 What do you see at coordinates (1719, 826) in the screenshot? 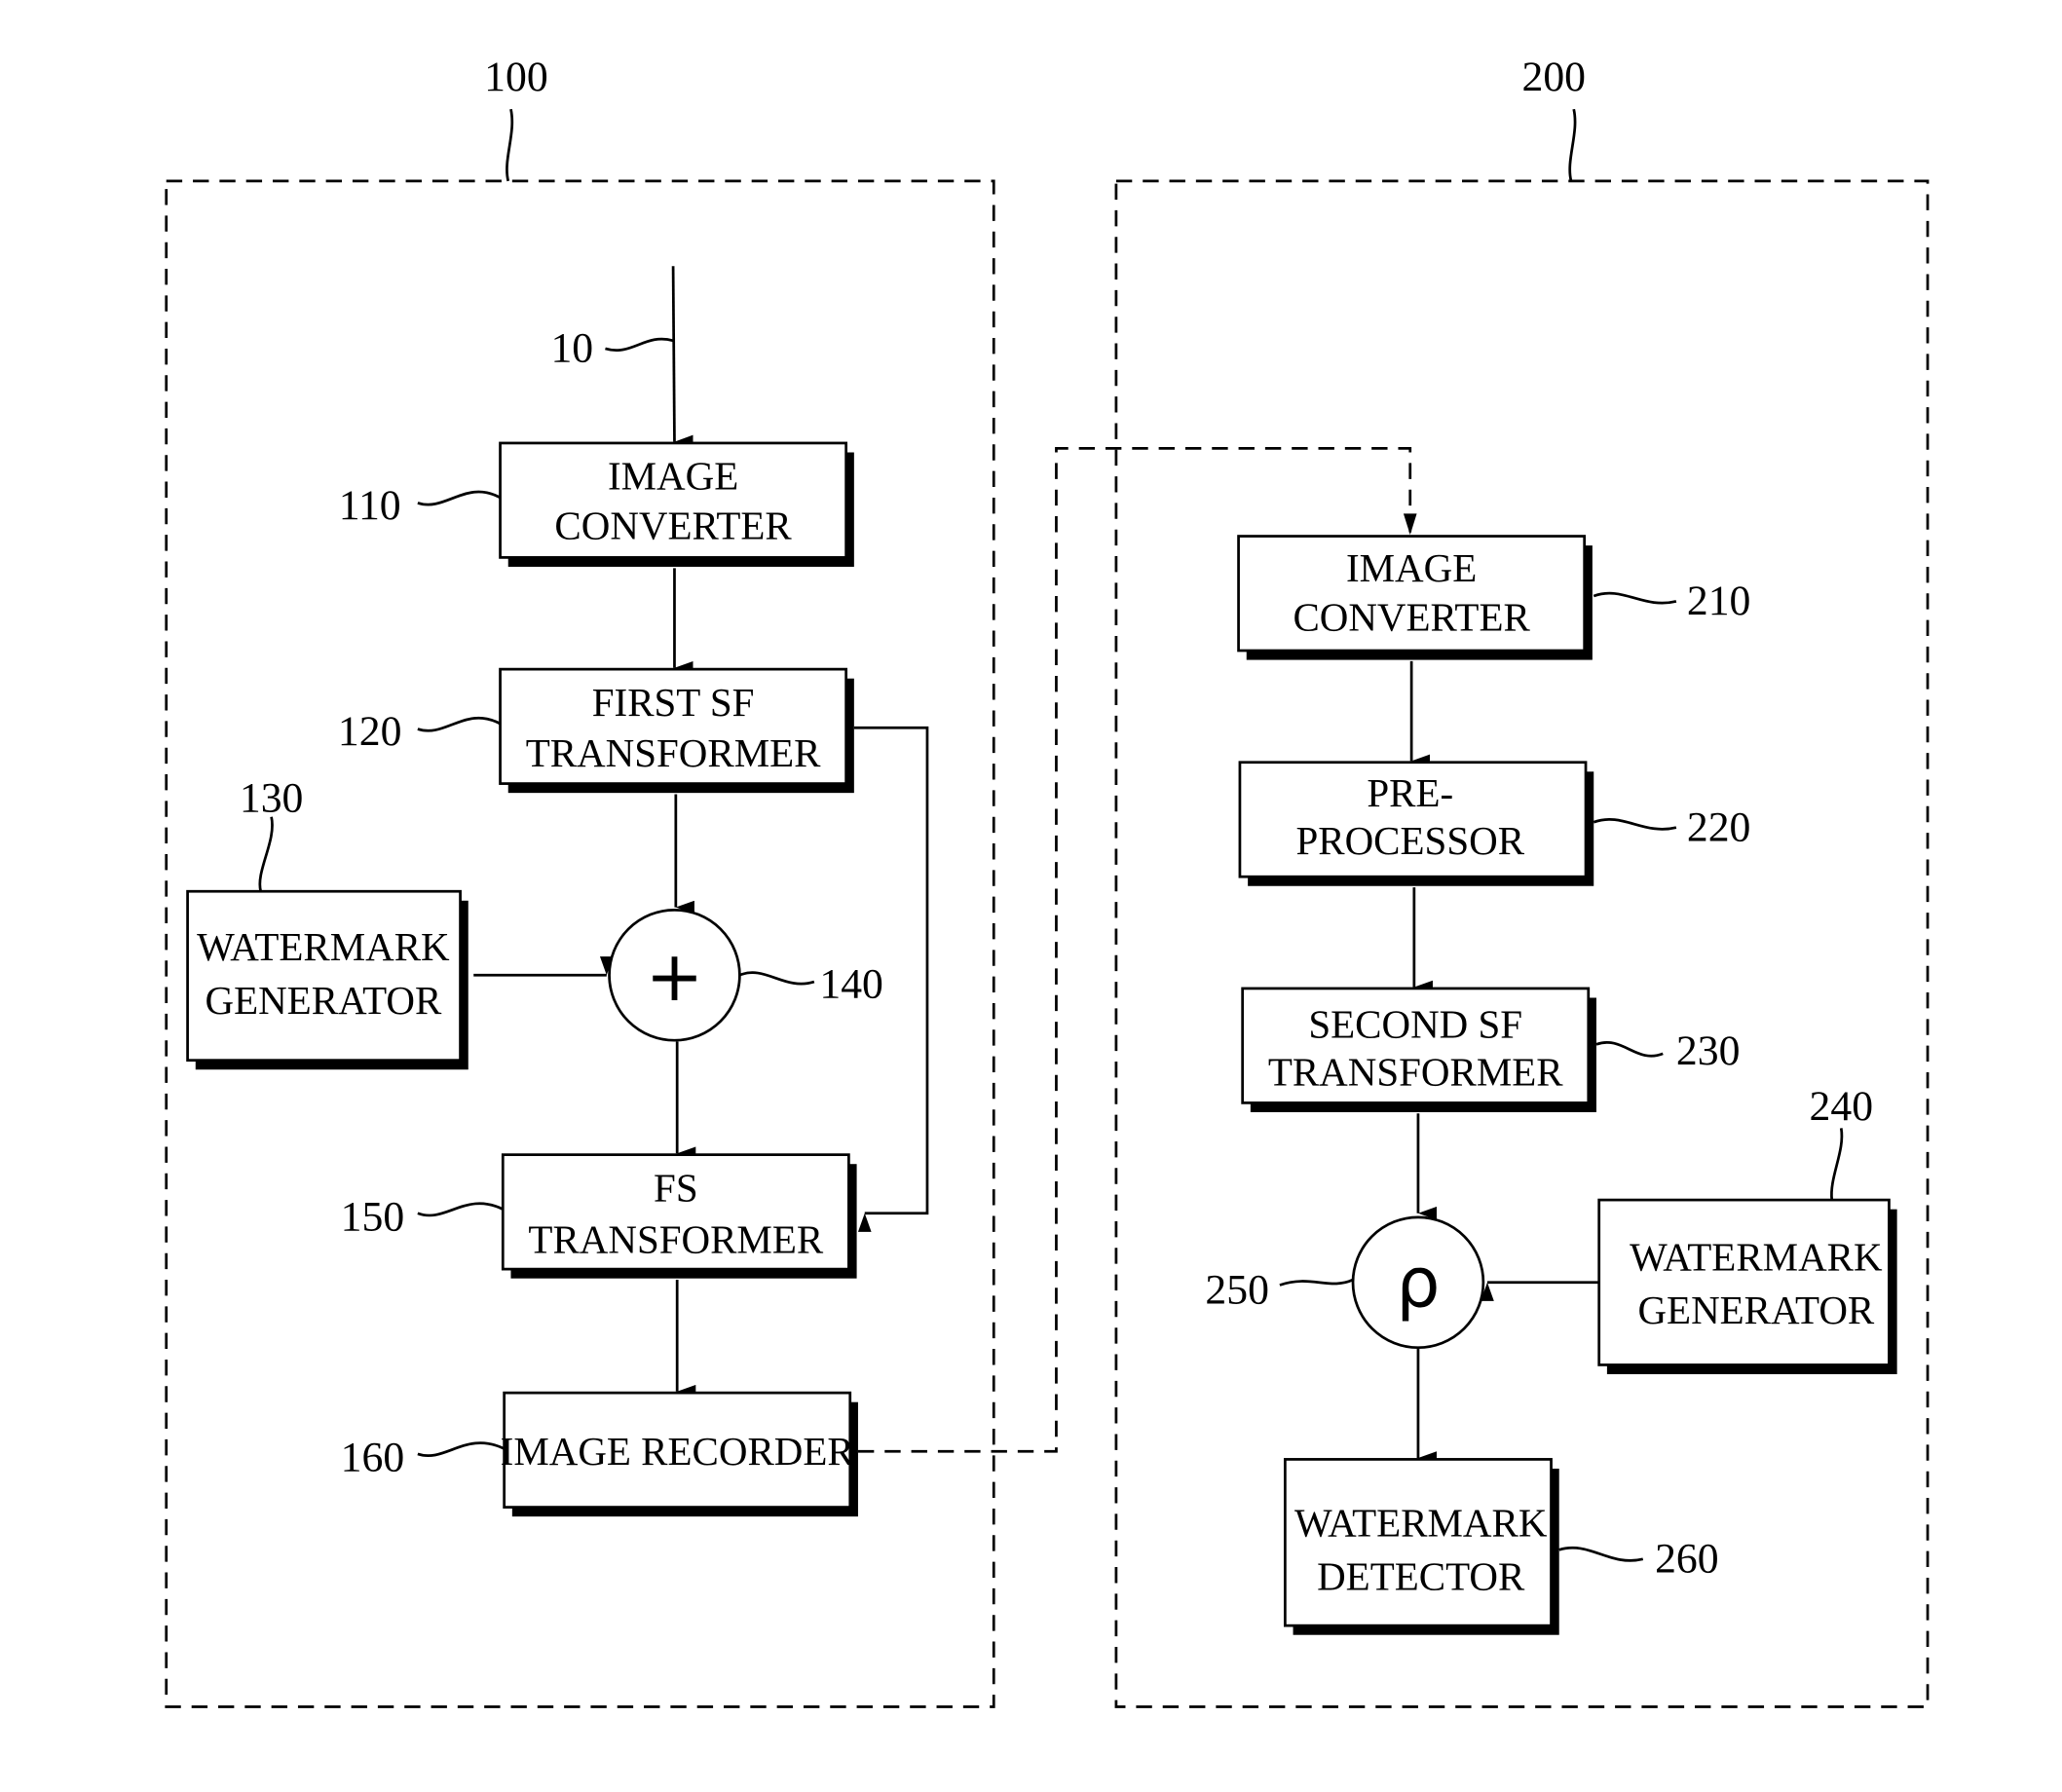
I see `ref-label-220: 220` at bounding box center [1719, 826].